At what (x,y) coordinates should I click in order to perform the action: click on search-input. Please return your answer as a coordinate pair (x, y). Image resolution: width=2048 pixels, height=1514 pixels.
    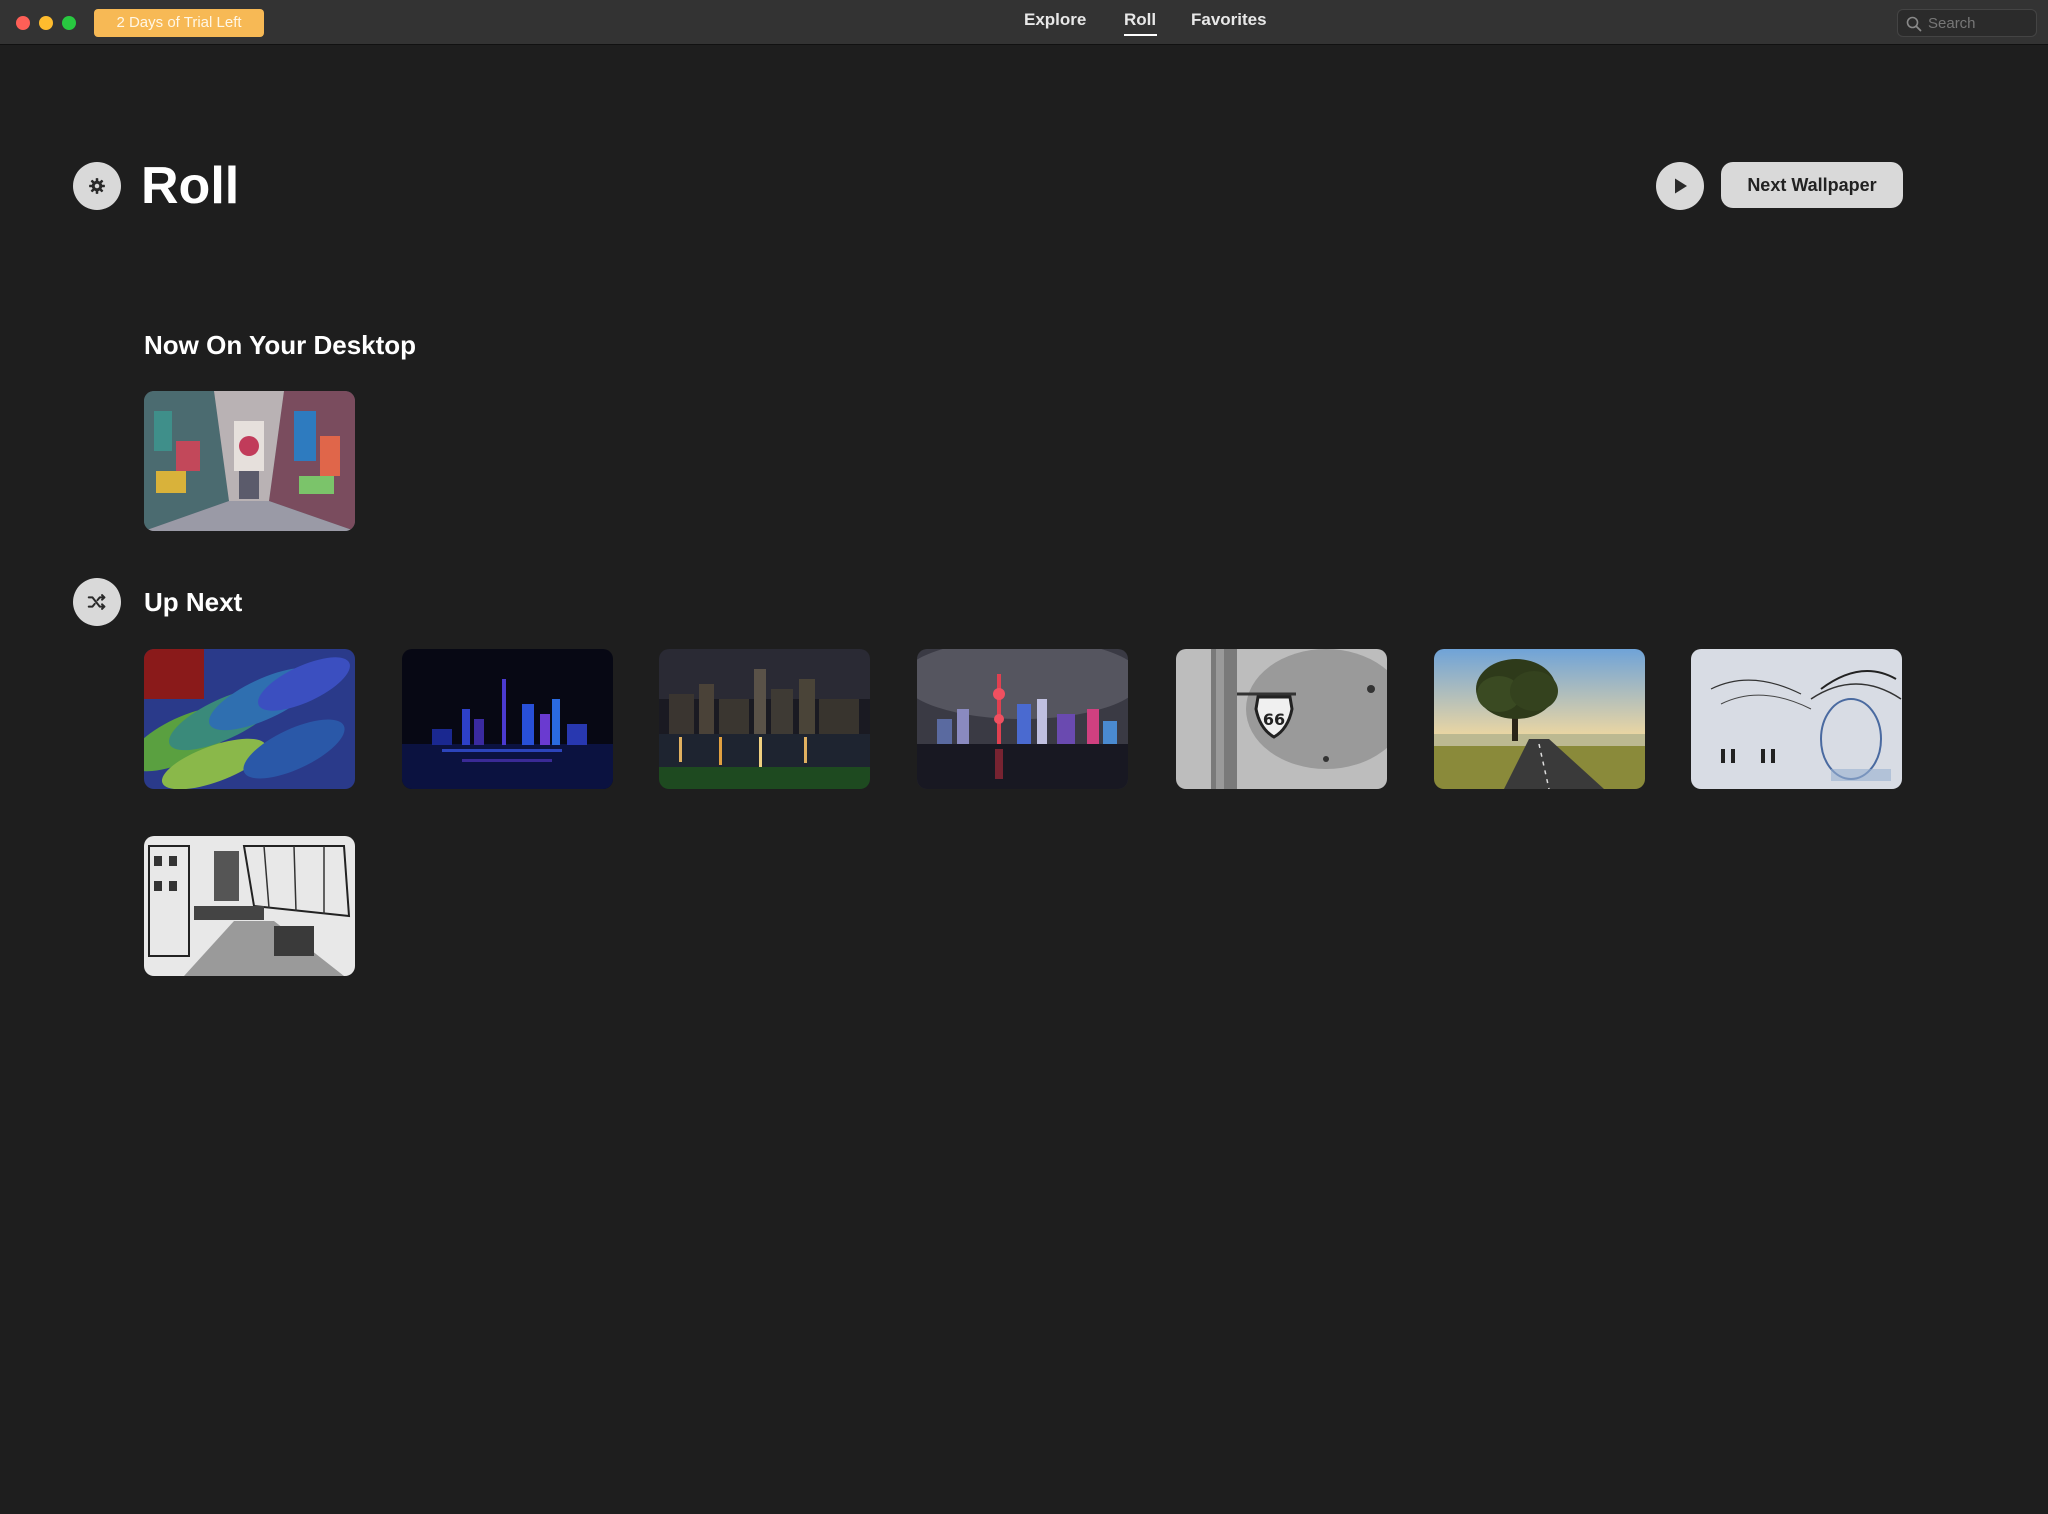
    Looking at the image, I should click on (1978, 23).